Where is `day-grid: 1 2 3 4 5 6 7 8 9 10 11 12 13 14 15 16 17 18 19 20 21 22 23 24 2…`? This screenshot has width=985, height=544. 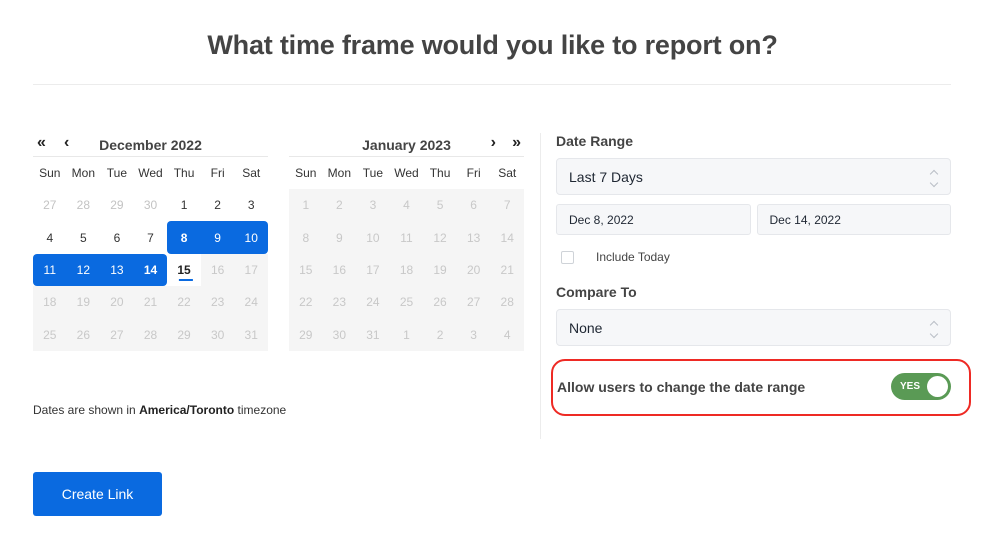 day-grid: 1 2 3 4 5 6 7 8 9 10 11 12 13 14 15 16 17 18 19 20 21 22 23 24 2… is located at coordinates (406, 270).